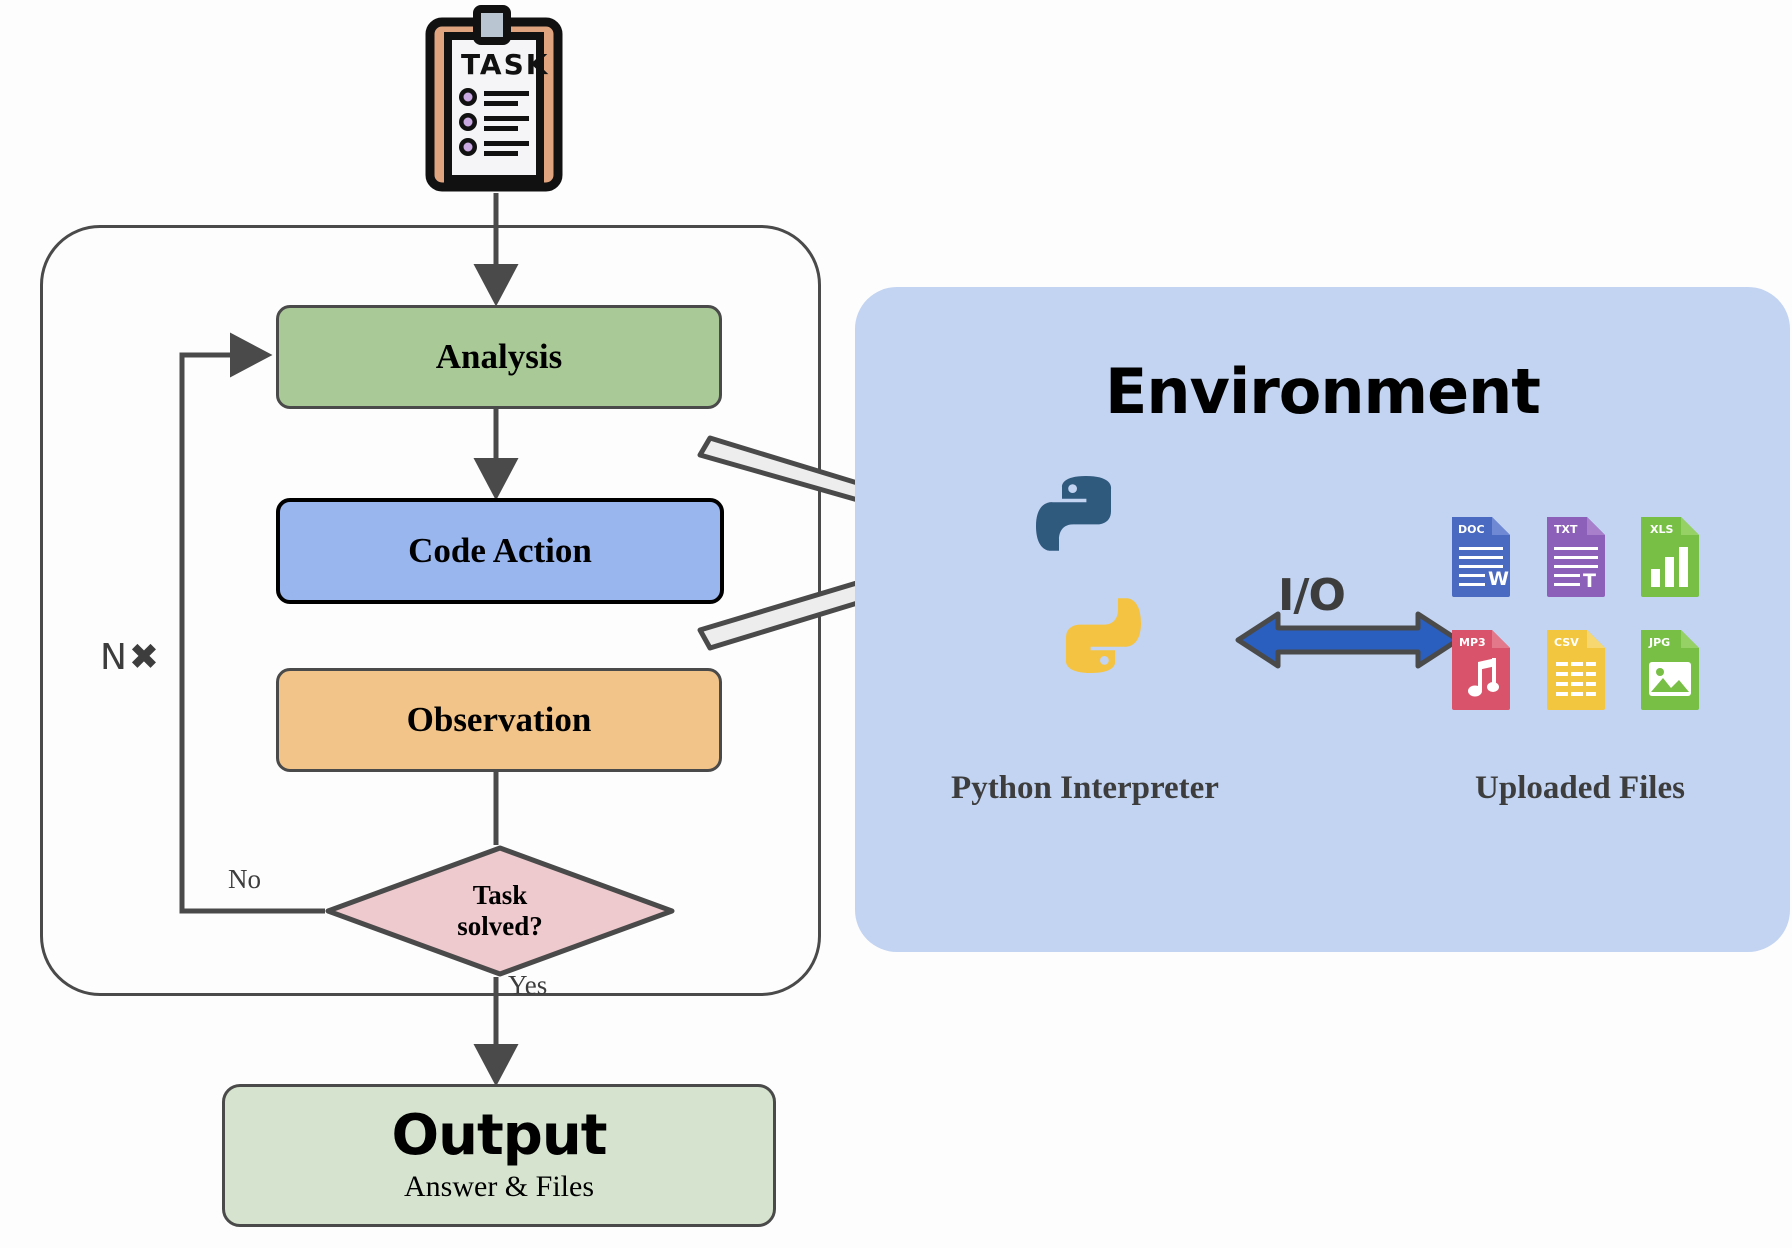 This screenshot has width=1792, height=1248. What do you see at coordinates (499, 1135) in the screenshot?
I see `output-title: Output` at bounding box center [499, 1135].